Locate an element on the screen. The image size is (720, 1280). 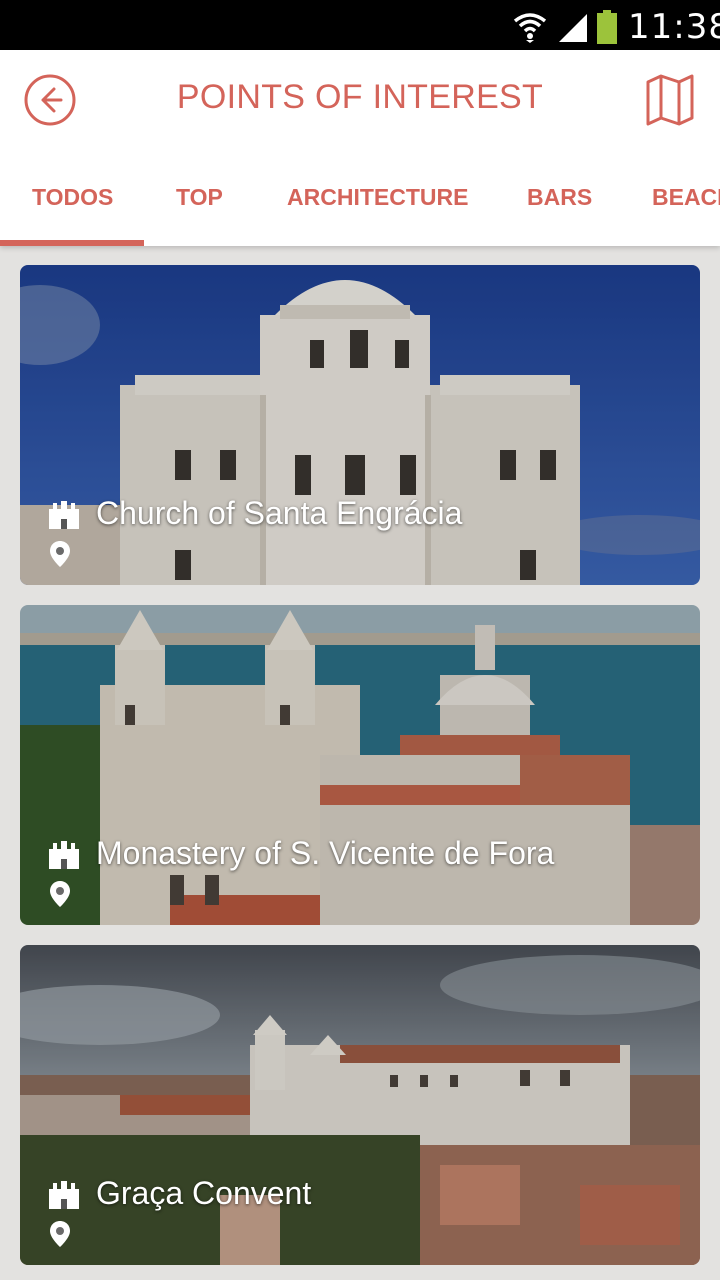
status-bar: 11:38 is located at coordinates (360, 25).